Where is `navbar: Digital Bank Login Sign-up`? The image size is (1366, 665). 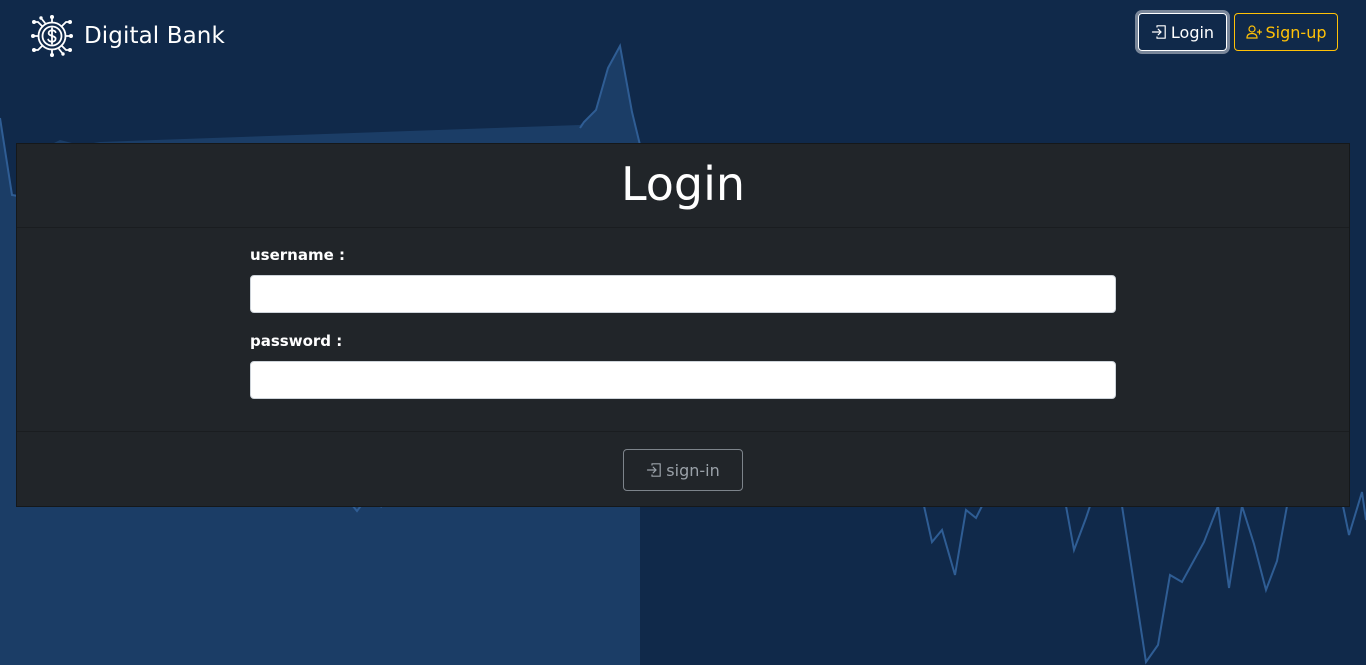 navbar: Digital Bank Login Sign-up is located at coordinates (683, 36).